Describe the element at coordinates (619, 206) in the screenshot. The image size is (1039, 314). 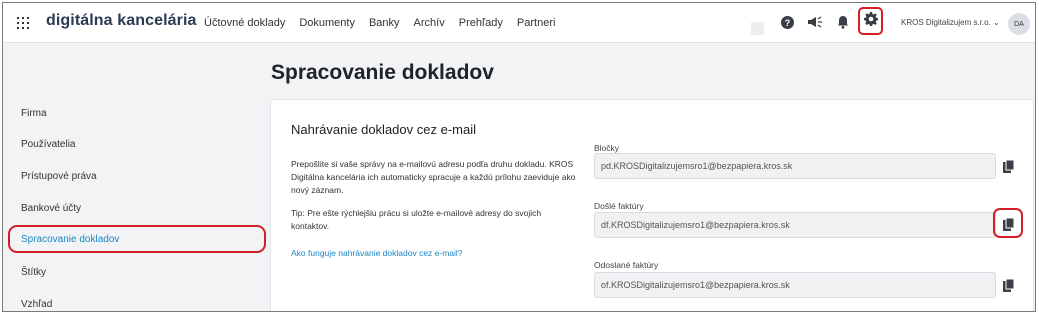
I see `field-label-dosle-faktury: Došlé faktúry` at that location.